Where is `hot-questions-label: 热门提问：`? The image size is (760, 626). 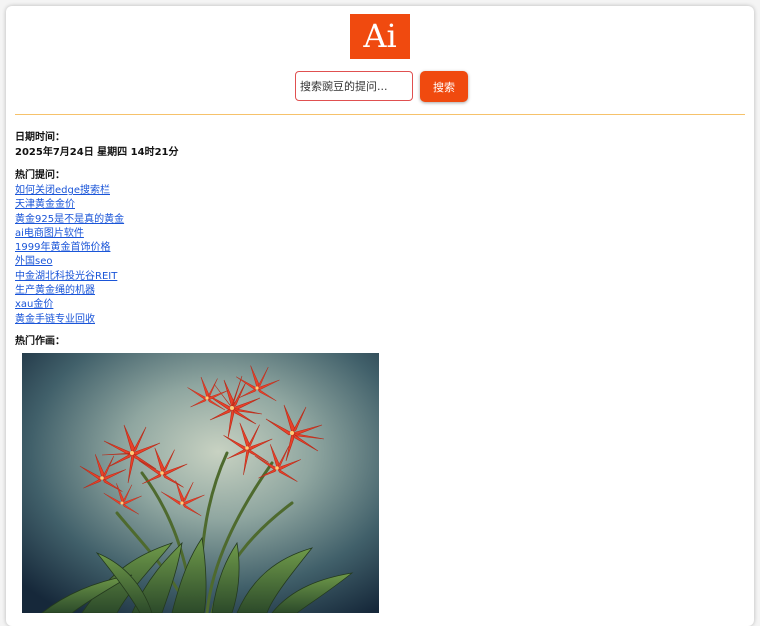 hot-questions-label: 热门提问： is located at coordinates (40, 175).